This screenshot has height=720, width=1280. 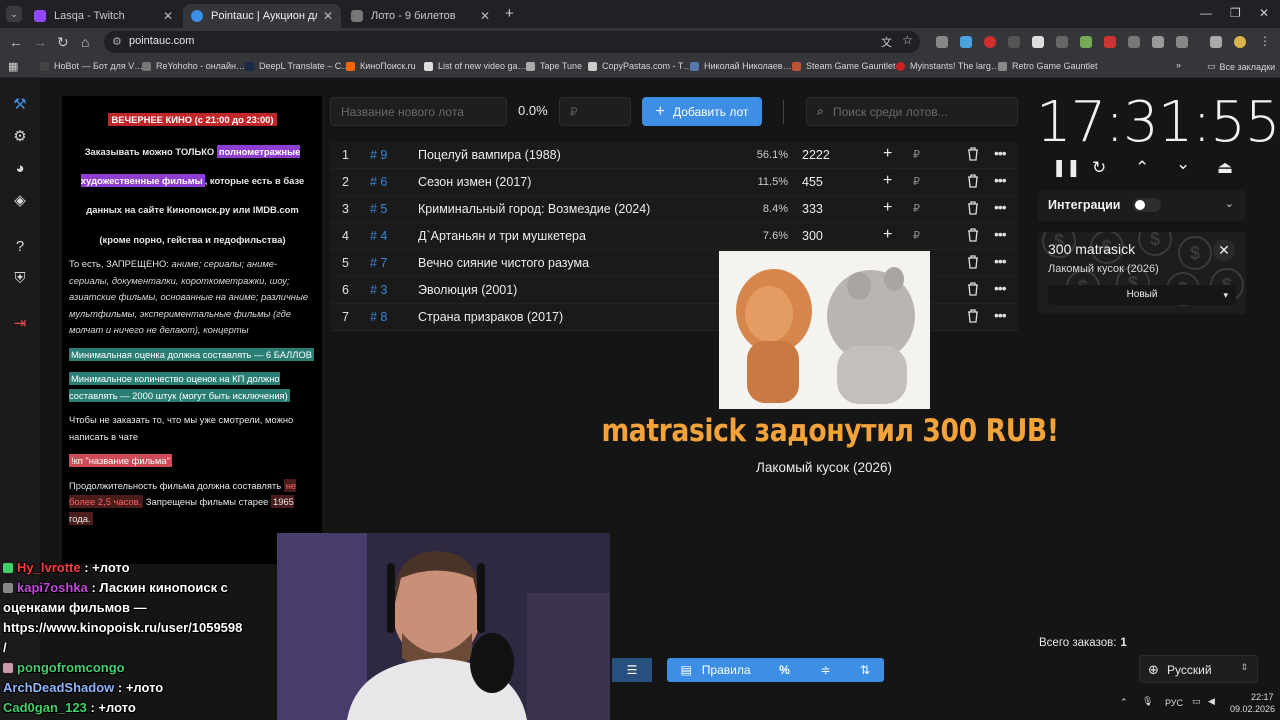 What do you see at coordinates (1048, 66) in the screenshot?
I see `bookmark-item: Retro Game Gauntlet` at bounding box center [1048, 66].